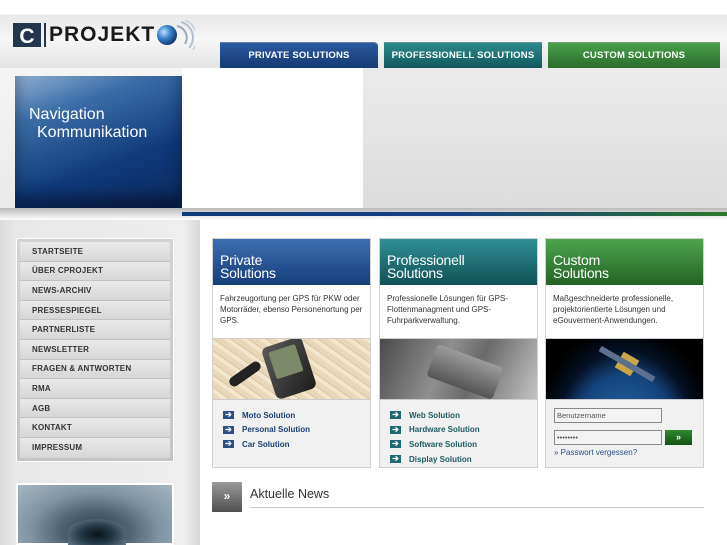 Image resolution: width=727 pixels, height=545 pixels. Describe the element at coordinates (463, 55) in the screenshot. I see `nav-professionell-solutions: PROFESSIONELL SOLUTIONS` at that location.